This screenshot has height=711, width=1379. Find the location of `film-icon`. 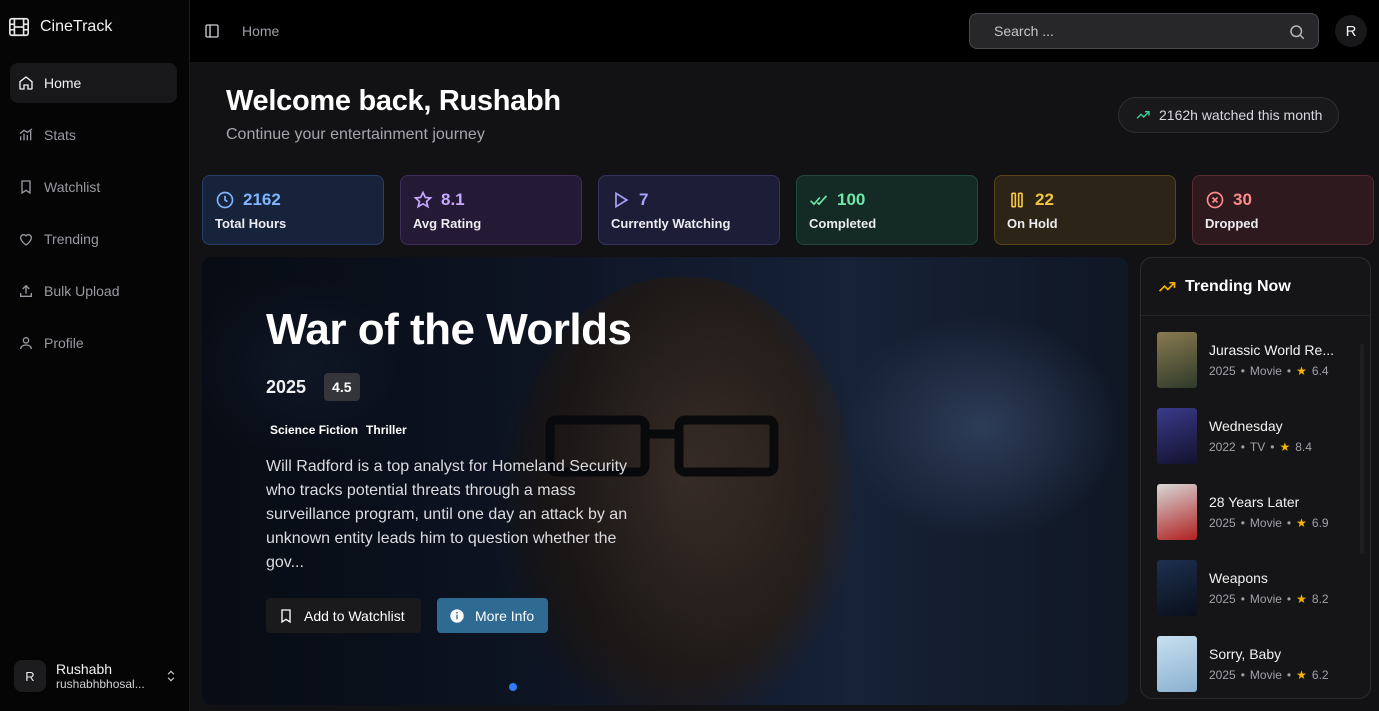

film-icon is located at coordinates (19, 27).